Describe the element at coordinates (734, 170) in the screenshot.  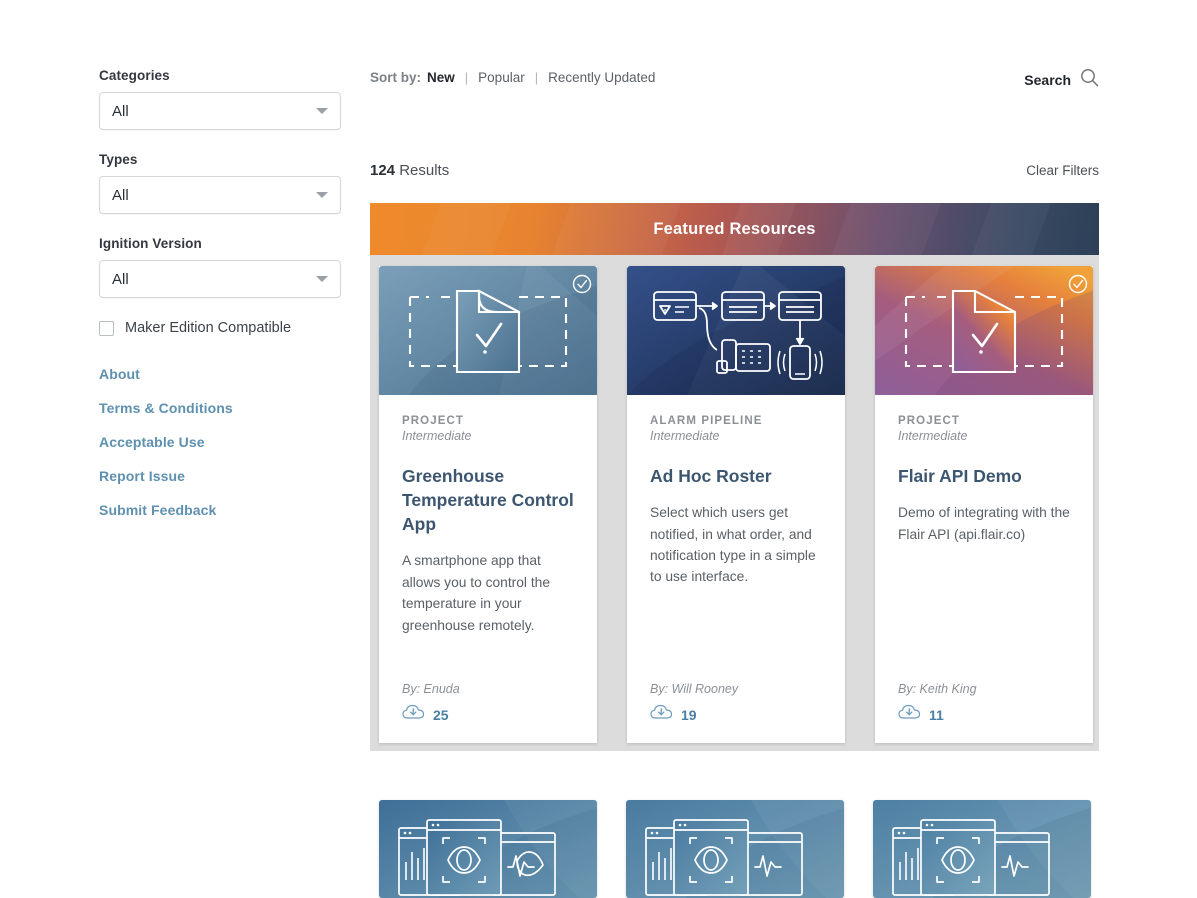
I see `results-summary-row: 124 Results Clear Filters` at that location.